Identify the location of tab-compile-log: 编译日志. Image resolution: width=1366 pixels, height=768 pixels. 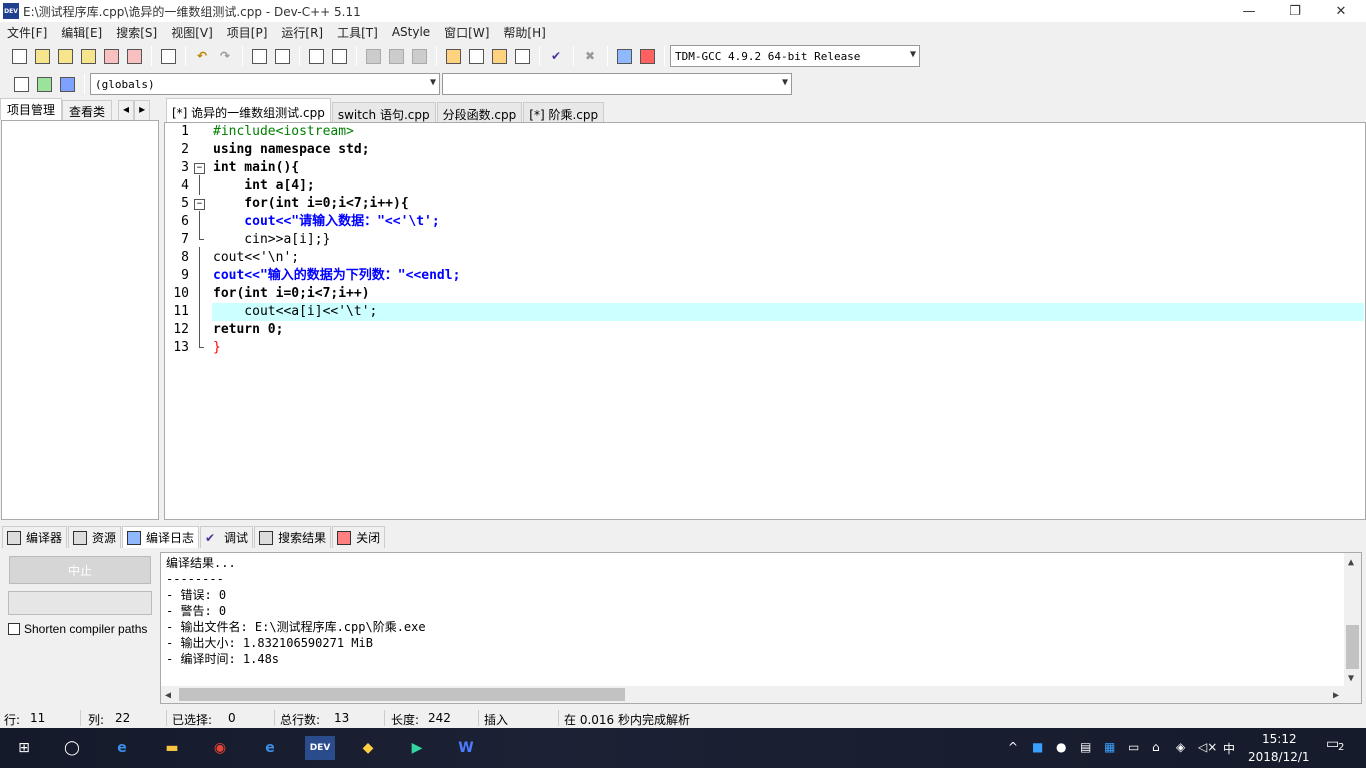
(161, 537).